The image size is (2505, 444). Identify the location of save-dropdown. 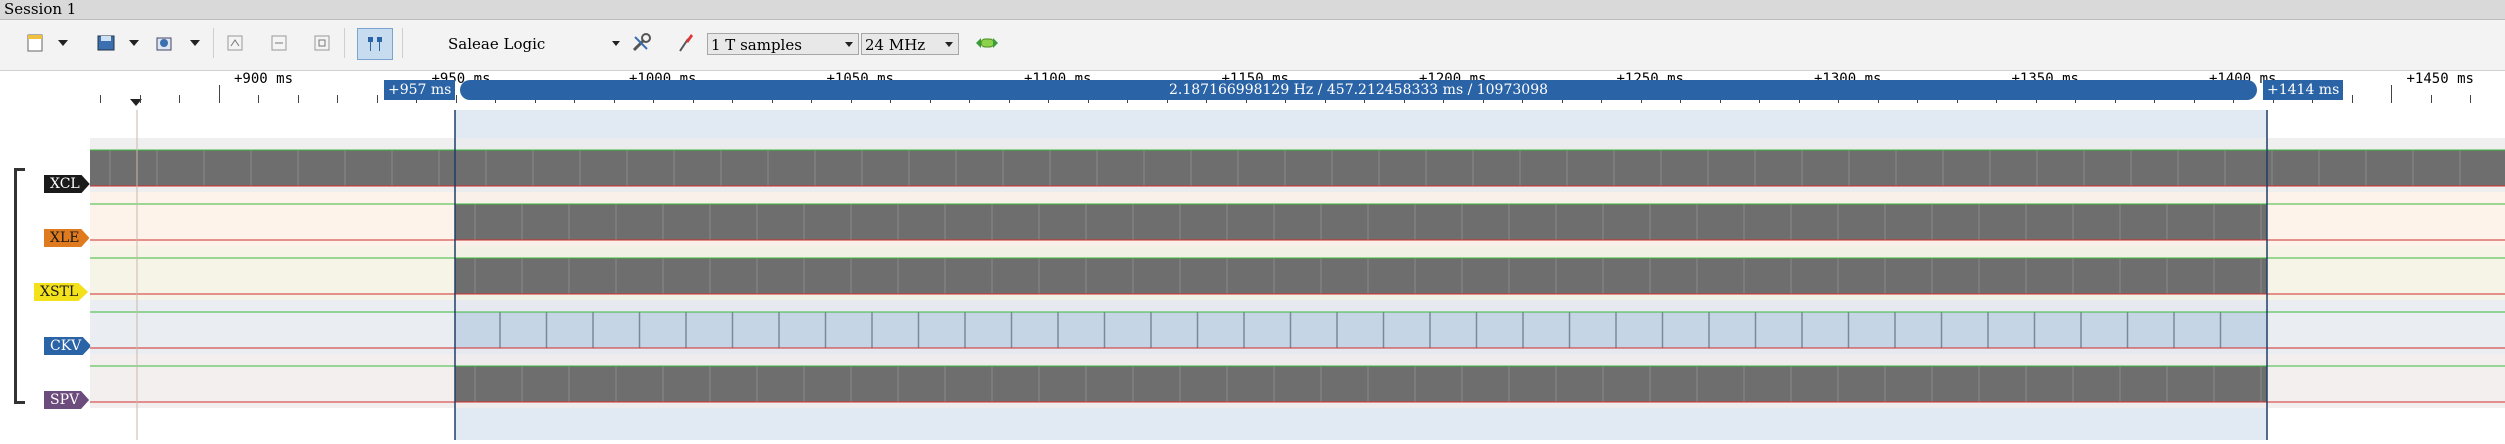
(134, 43).